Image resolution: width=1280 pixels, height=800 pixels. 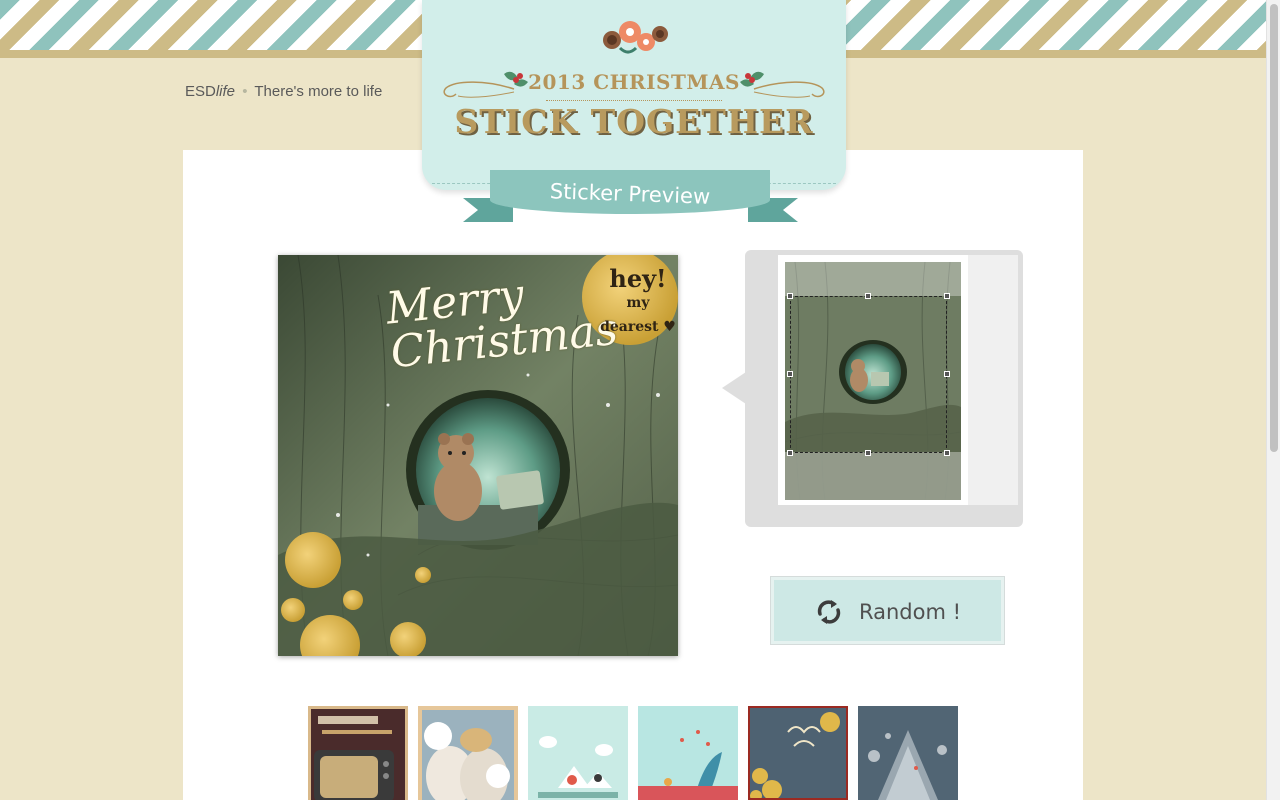 I want to click on crop-handle-s, so click(x=868, y=453).